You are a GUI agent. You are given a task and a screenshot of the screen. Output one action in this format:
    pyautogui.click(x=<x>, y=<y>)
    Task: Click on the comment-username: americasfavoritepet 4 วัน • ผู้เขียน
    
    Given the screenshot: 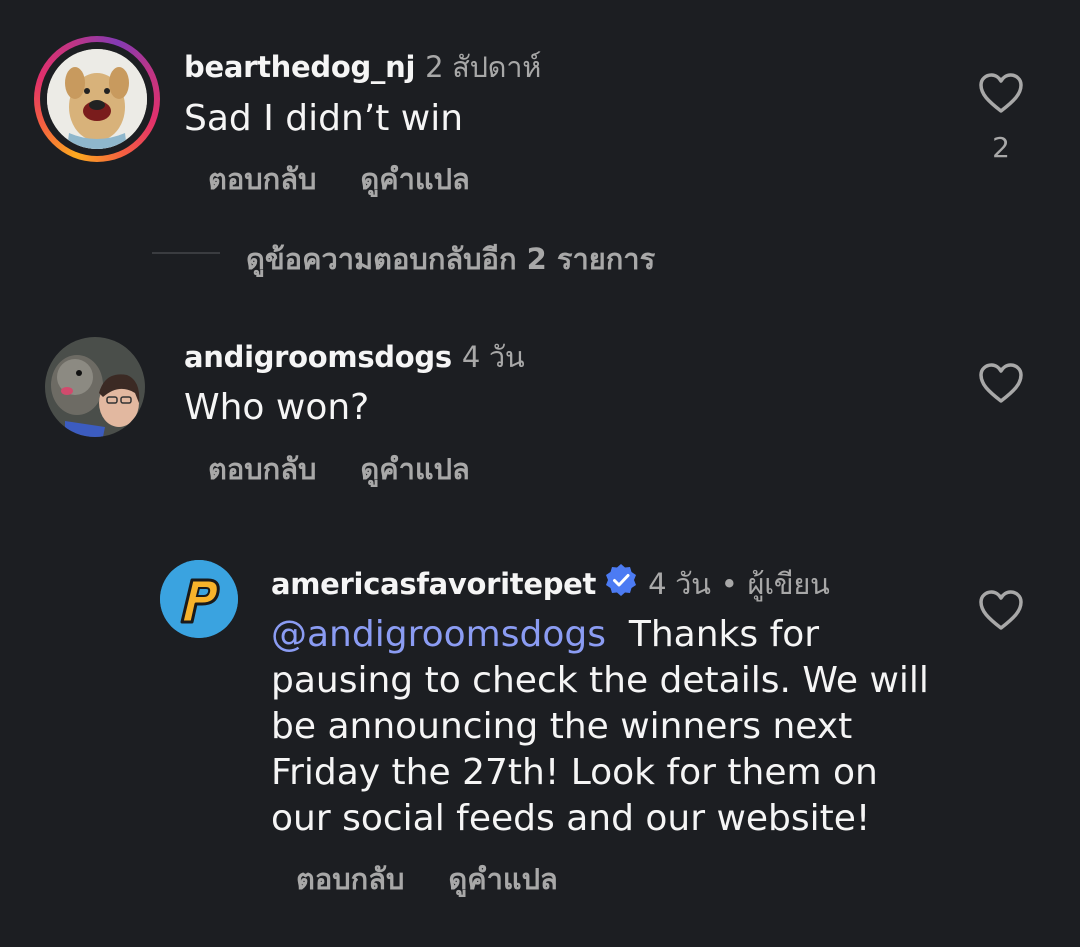 What is the action you would take?
    pyautogui.click(x=550, y=584)
    